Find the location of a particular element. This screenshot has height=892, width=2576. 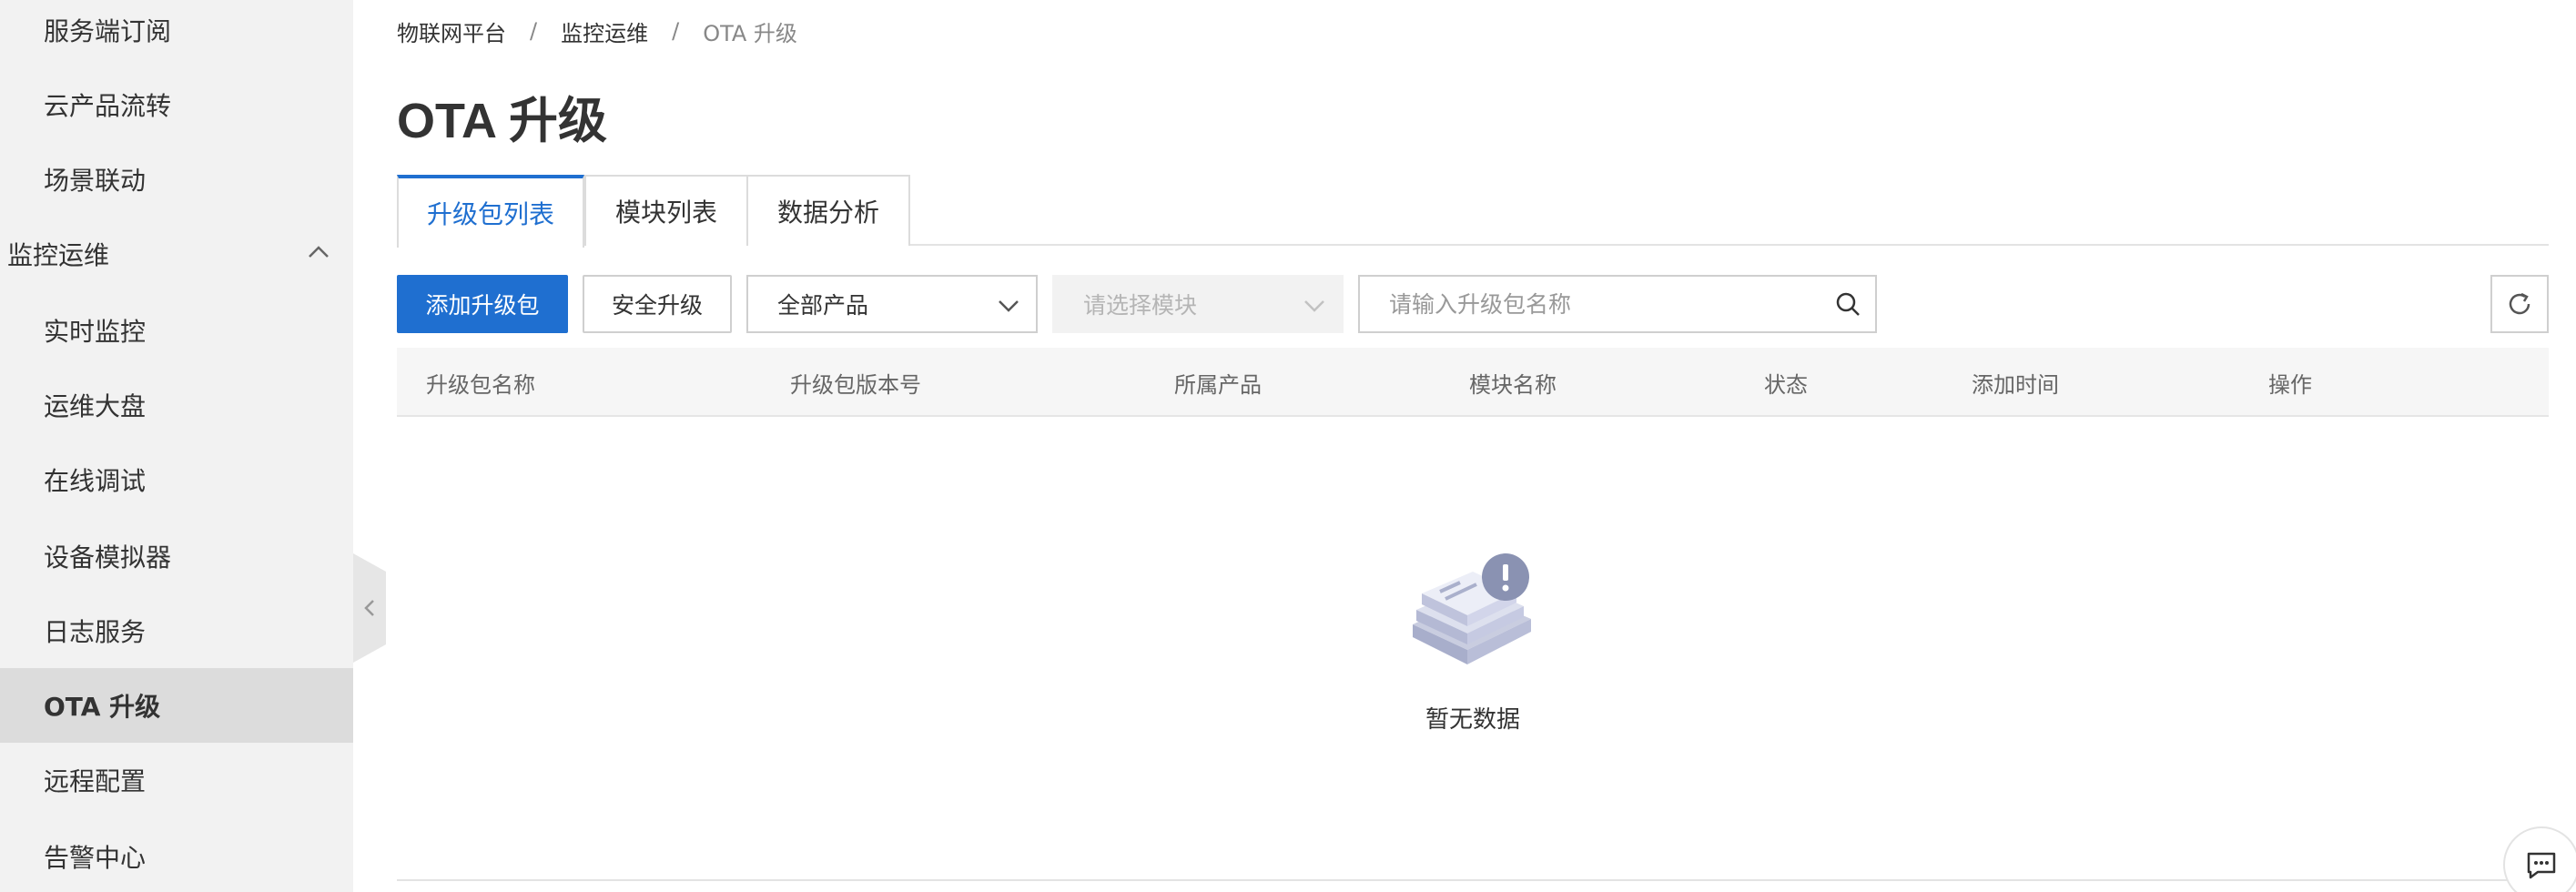

sidebar-item-label: 远程配置 is located at coordinates (95, 781).